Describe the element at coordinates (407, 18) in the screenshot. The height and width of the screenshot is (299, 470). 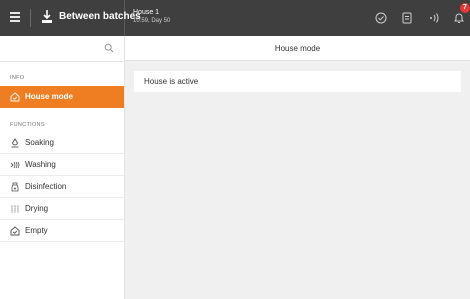
I see `document-icon` at that location.